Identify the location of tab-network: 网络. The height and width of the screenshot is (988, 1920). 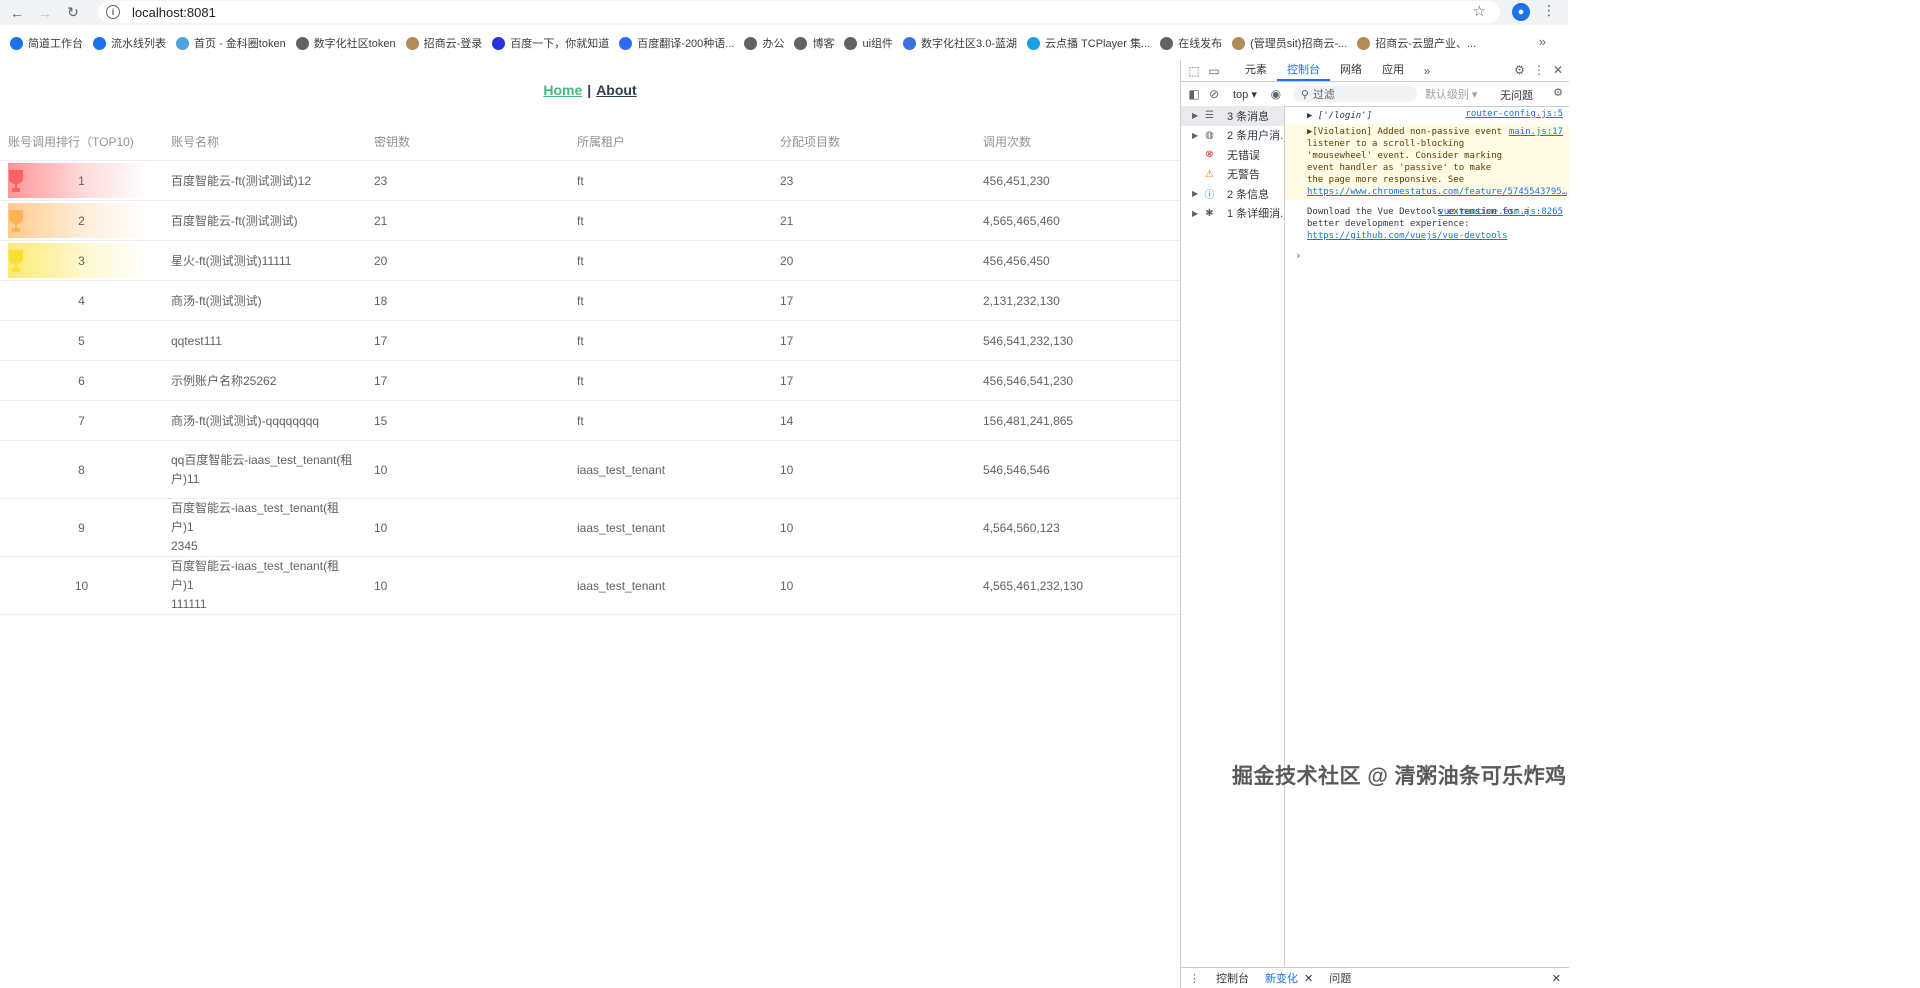
(1351, 70).